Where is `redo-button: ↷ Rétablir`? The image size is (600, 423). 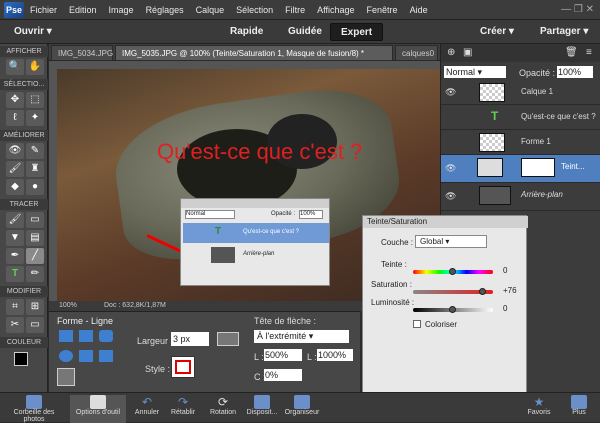 redo-button: ↷ Rétablir is located at coordinates (183, 409).